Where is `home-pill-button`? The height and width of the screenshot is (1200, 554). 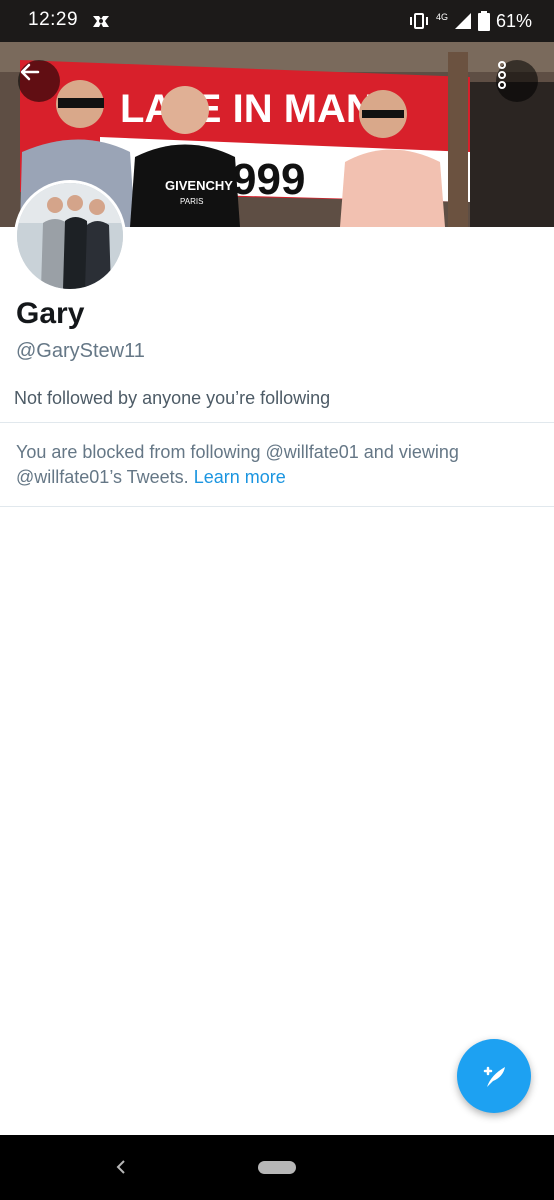 home-pill-button is located at coordinates (277, 1167).